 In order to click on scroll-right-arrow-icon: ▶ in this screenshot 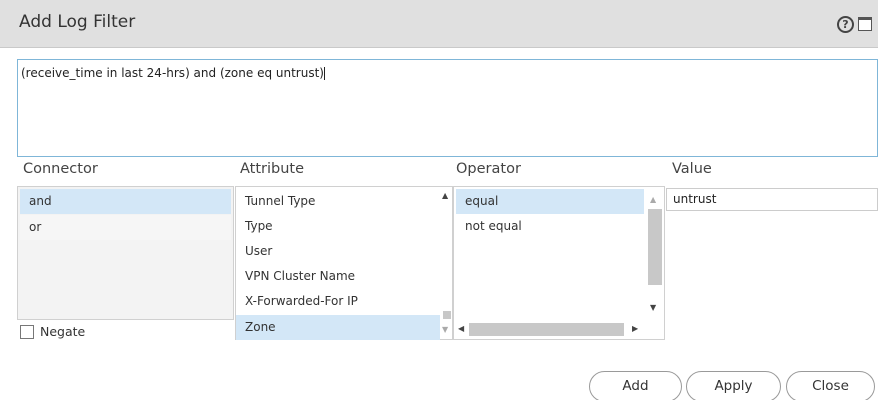, I will do `click(635, 329)`.